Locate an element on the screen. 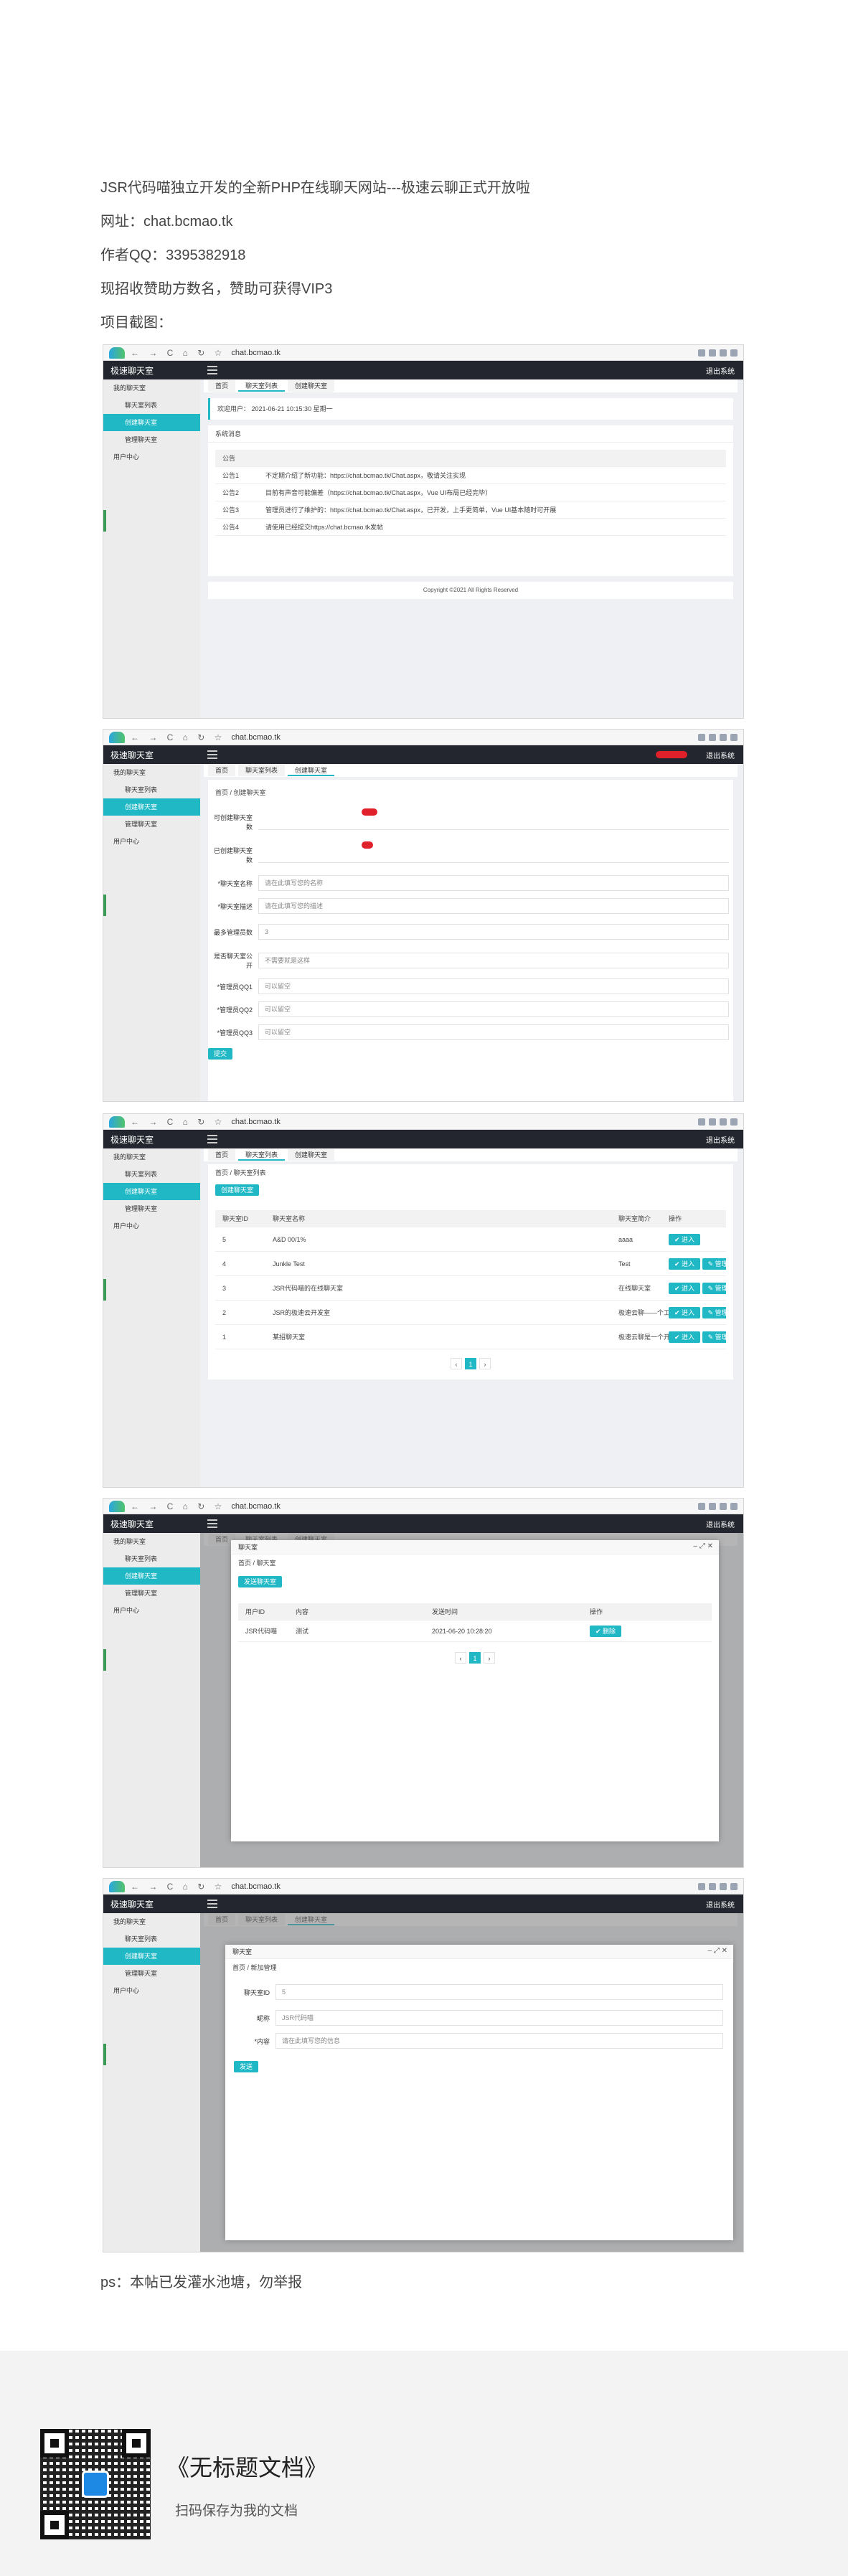  submit-button: 提交 is located at coordinates (220, 1054).